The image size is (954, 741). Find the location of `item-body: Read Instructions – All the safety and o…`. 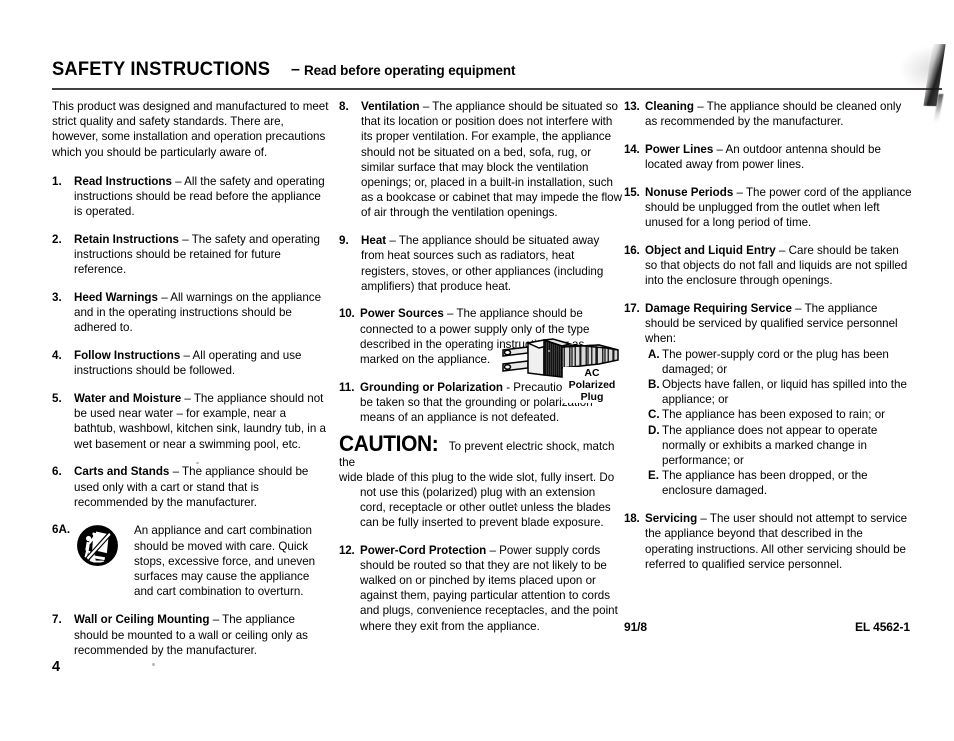

item-body: Read Instructions – All the safety and o… is located at coordinates (202, 197).